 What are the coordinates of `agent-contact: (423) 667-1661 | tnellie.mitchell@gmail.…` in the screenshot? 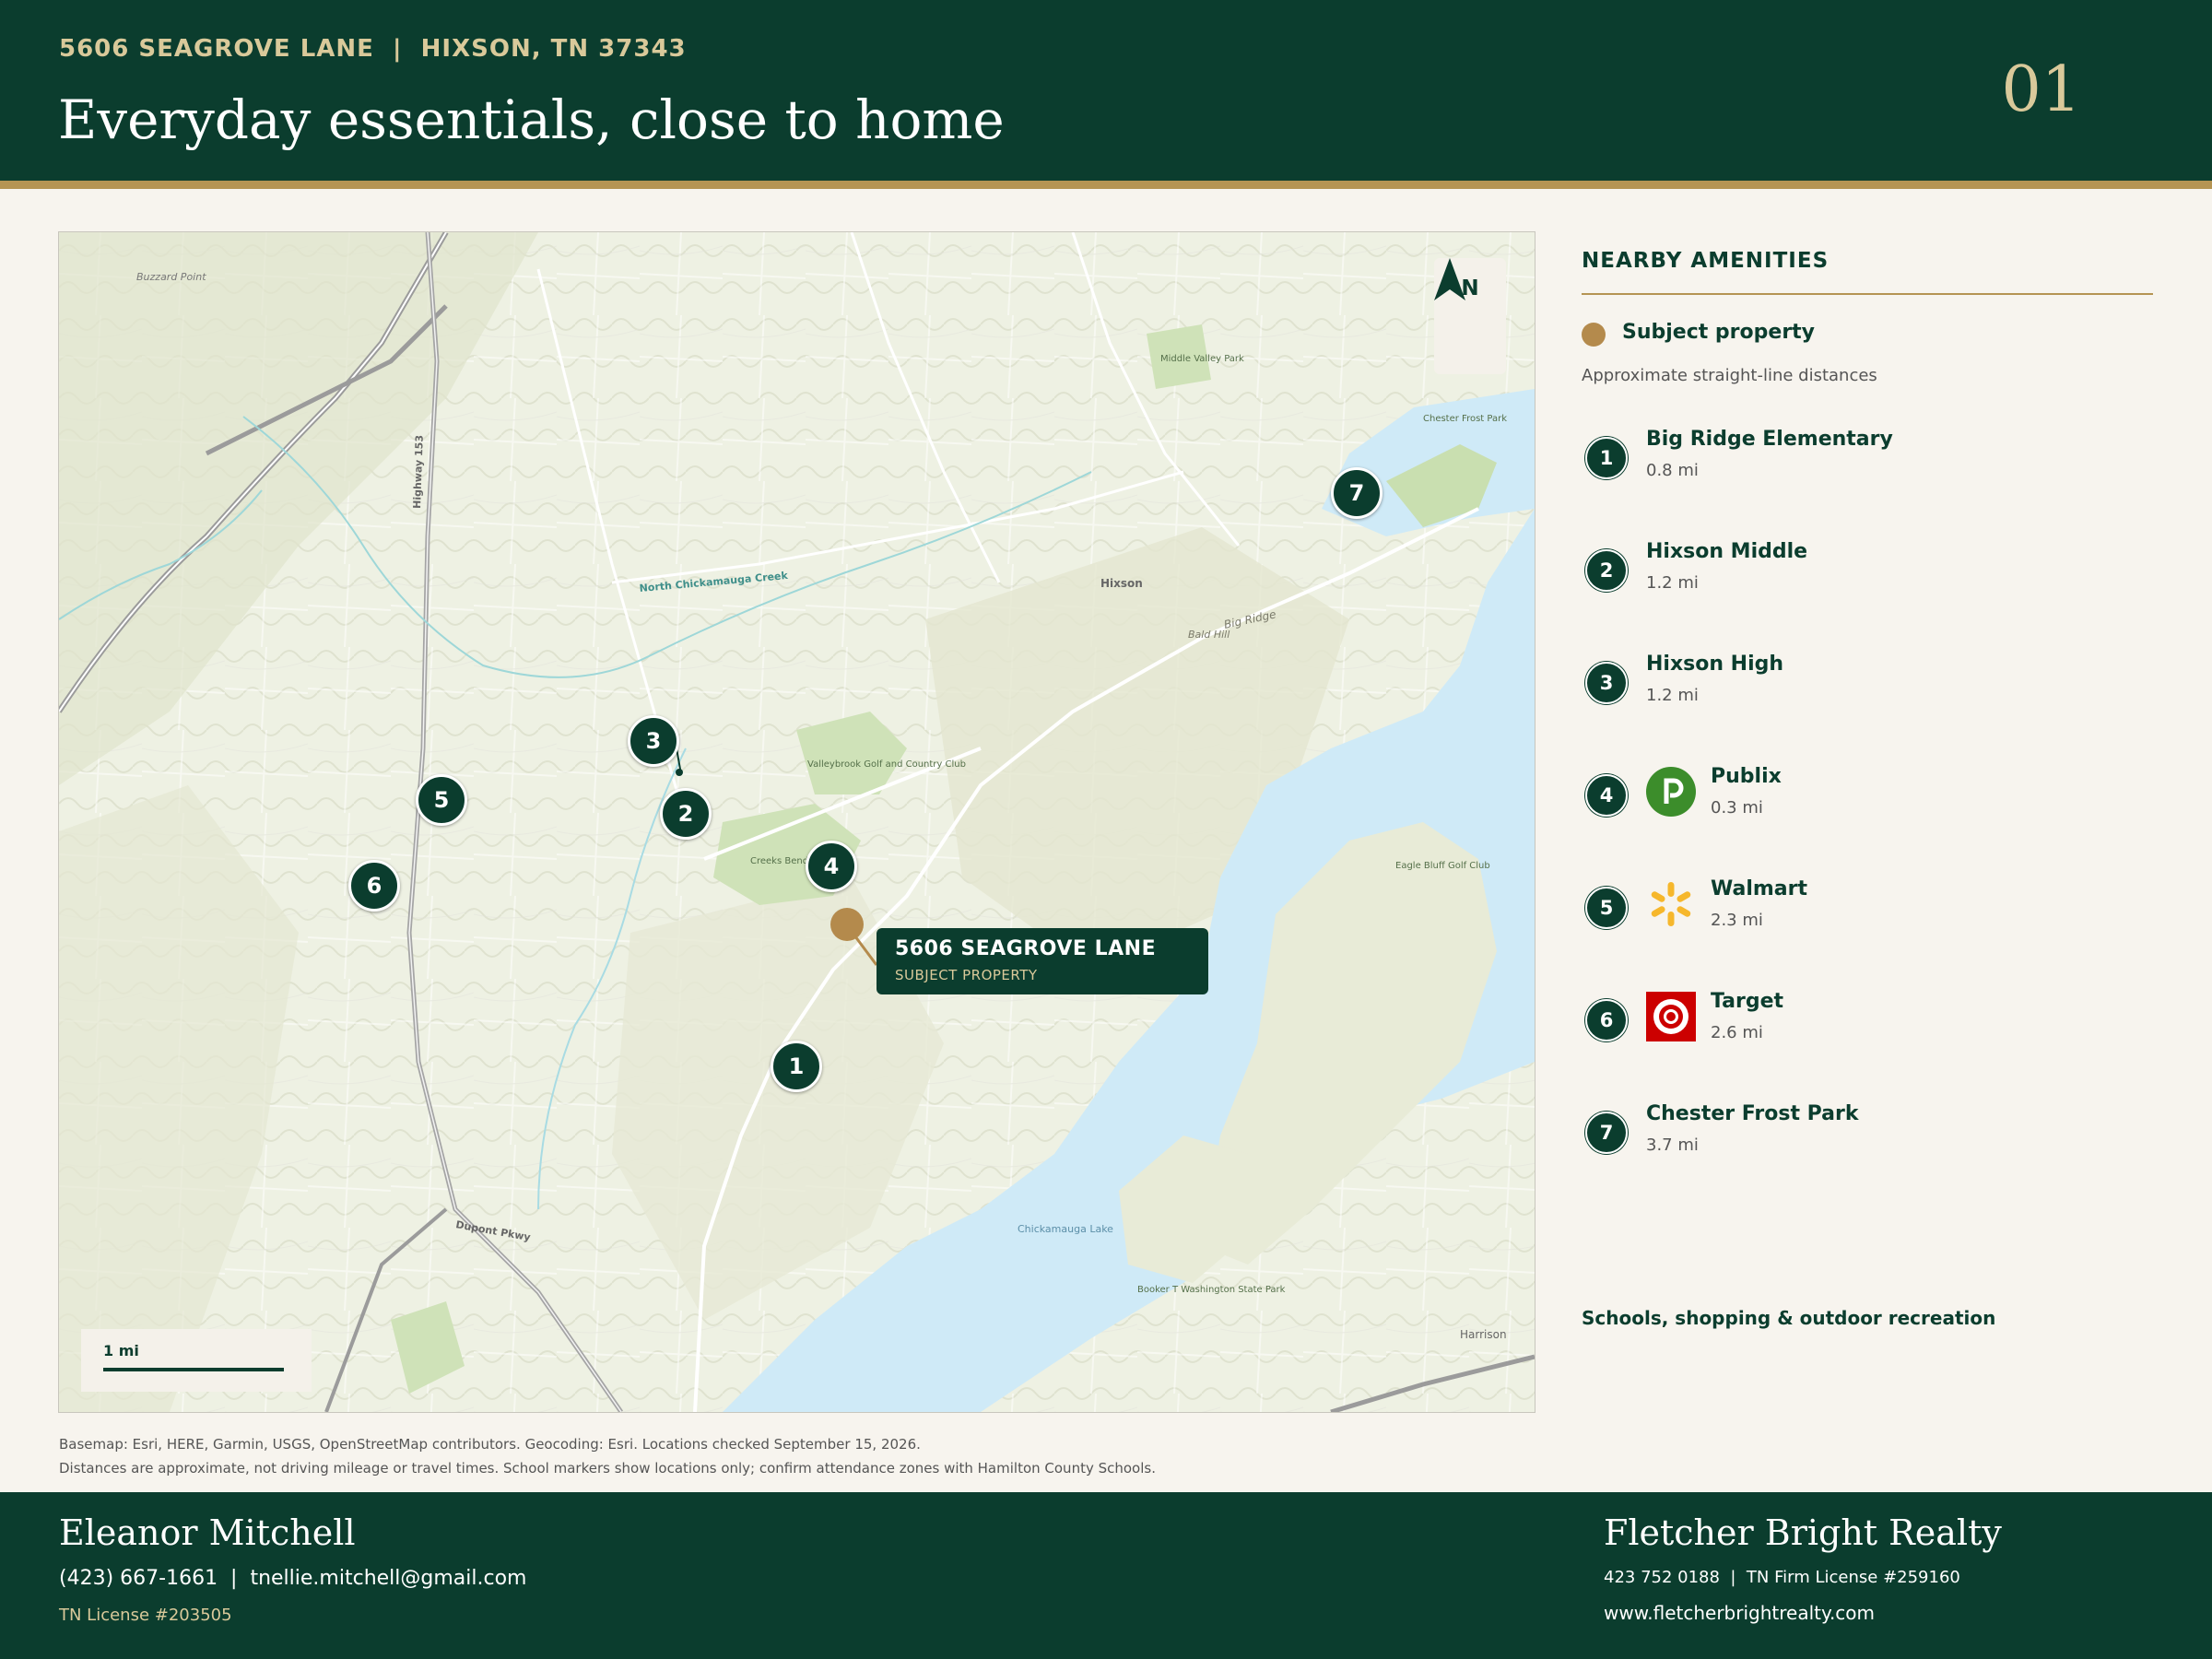 It's located at (292, 1578).